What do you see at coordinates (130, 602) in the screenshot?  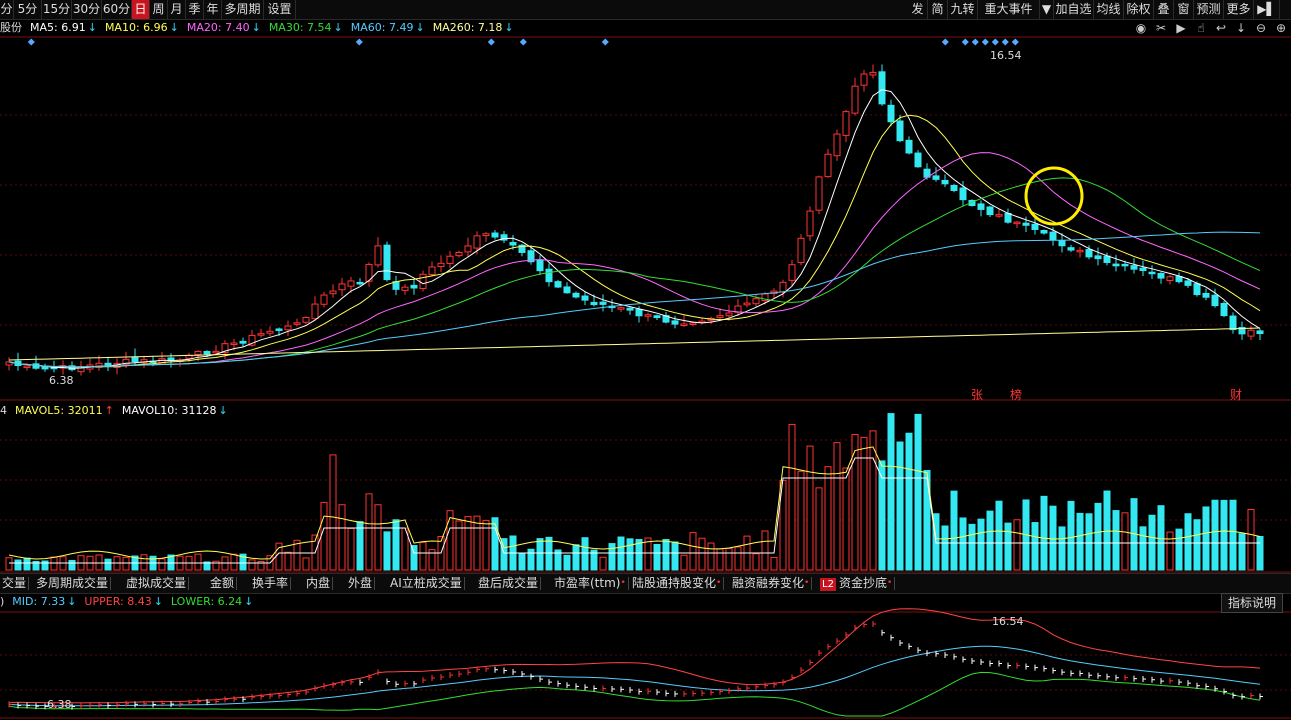 I see `boll-legend: ) MID: 7.33 ↓ UPPER: 8.43 ↓ LOWER: 6.24 ↓` at bounding box center [130, 602].